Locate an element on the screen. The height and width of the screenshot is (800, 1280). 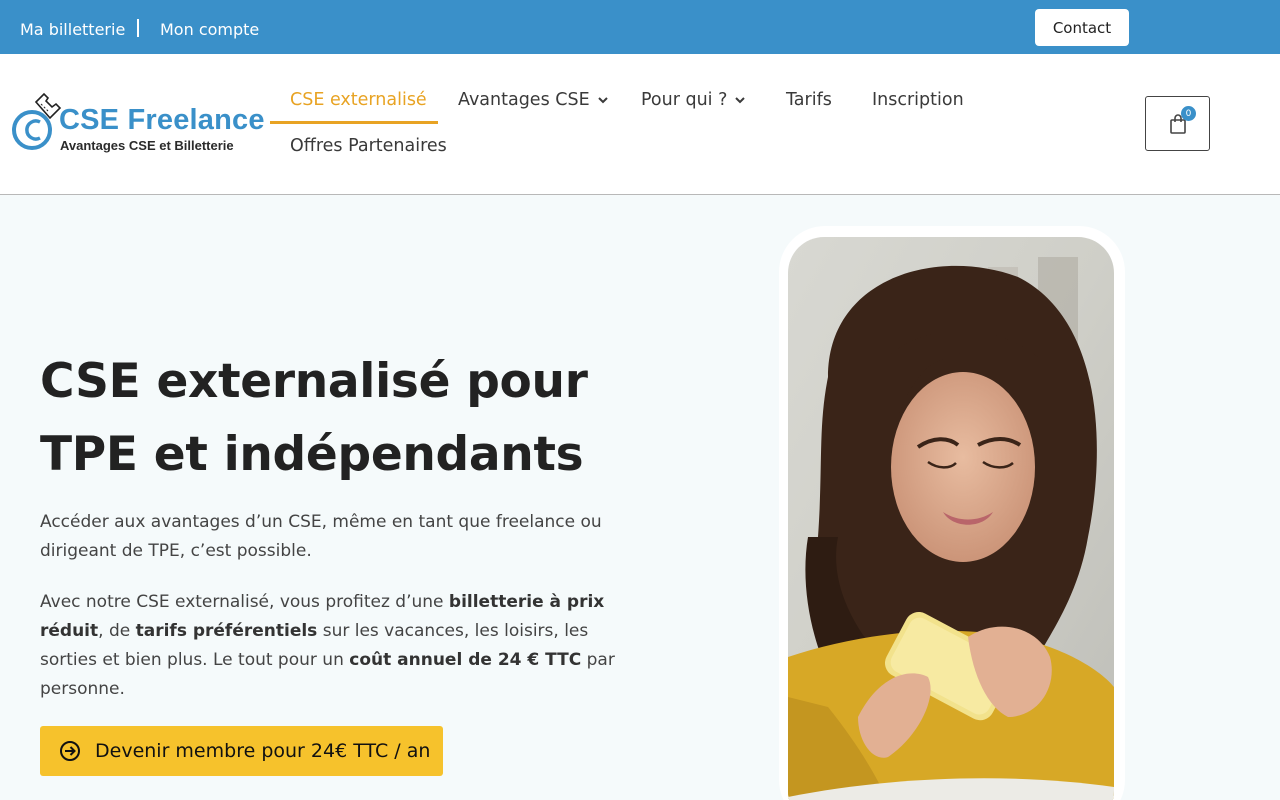
cart-count-badge: 0 is located at coordinates (1188, 113).